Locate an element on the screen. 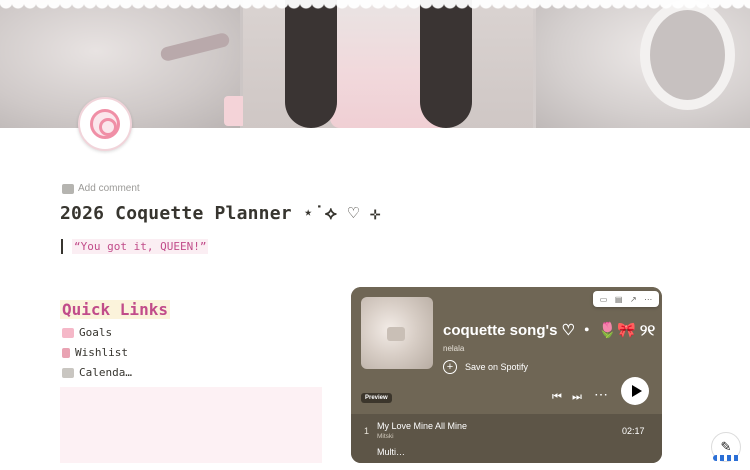  track-row: 1 My Love Mine All Mine Mitski 02:17 is located at coordinates (506, 431).